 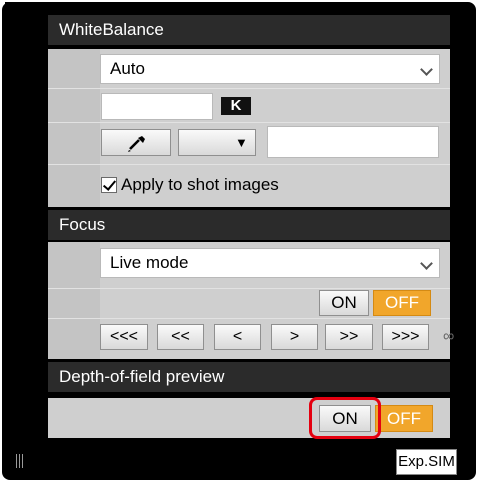 I want to click on focus-near-medium-button: <<, so click(x=180, y=337).